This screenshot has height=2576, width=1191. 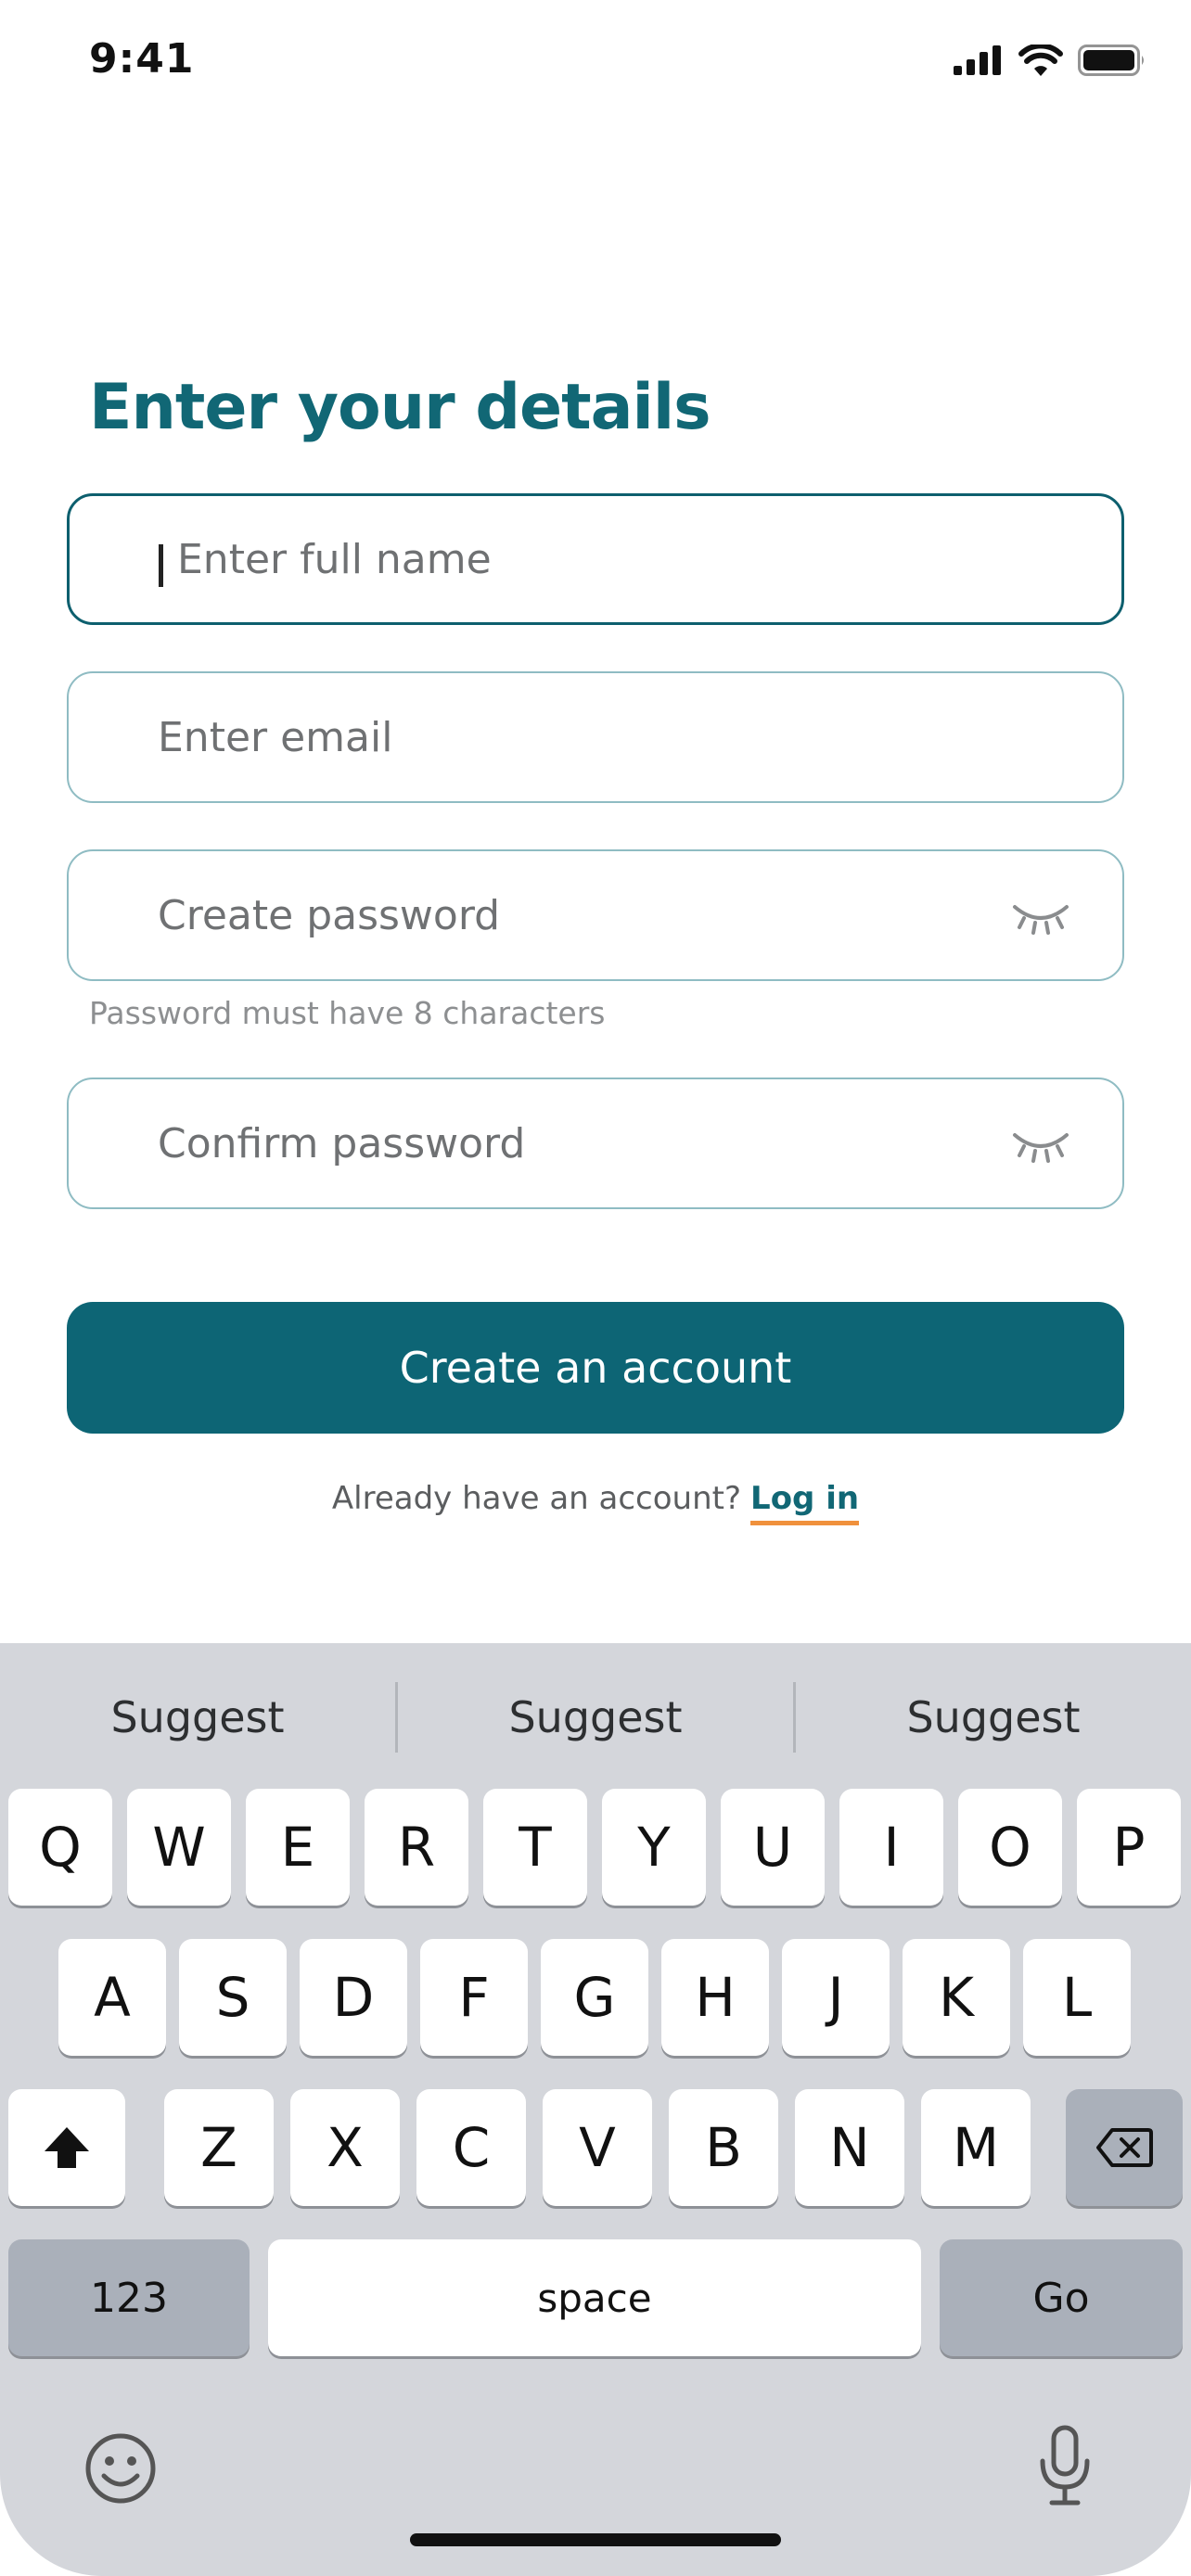 I want to click on key-u: U, so click(x=773, y=1847).